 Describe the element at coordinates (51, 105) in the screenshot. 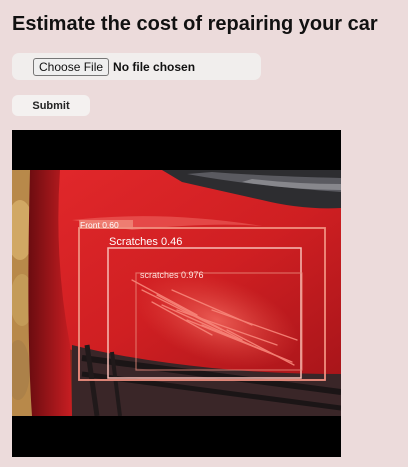

I see `submit-button: Submit` at that location.